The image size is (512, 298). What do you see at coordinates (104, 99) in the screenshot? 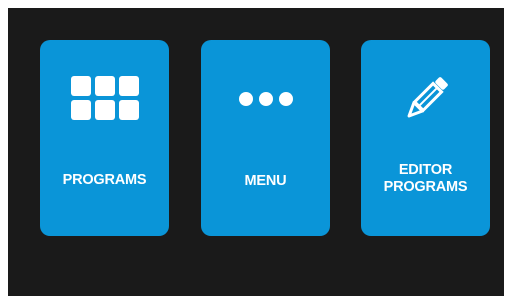
I see `grid-icon` at bounding box center [104, 99].